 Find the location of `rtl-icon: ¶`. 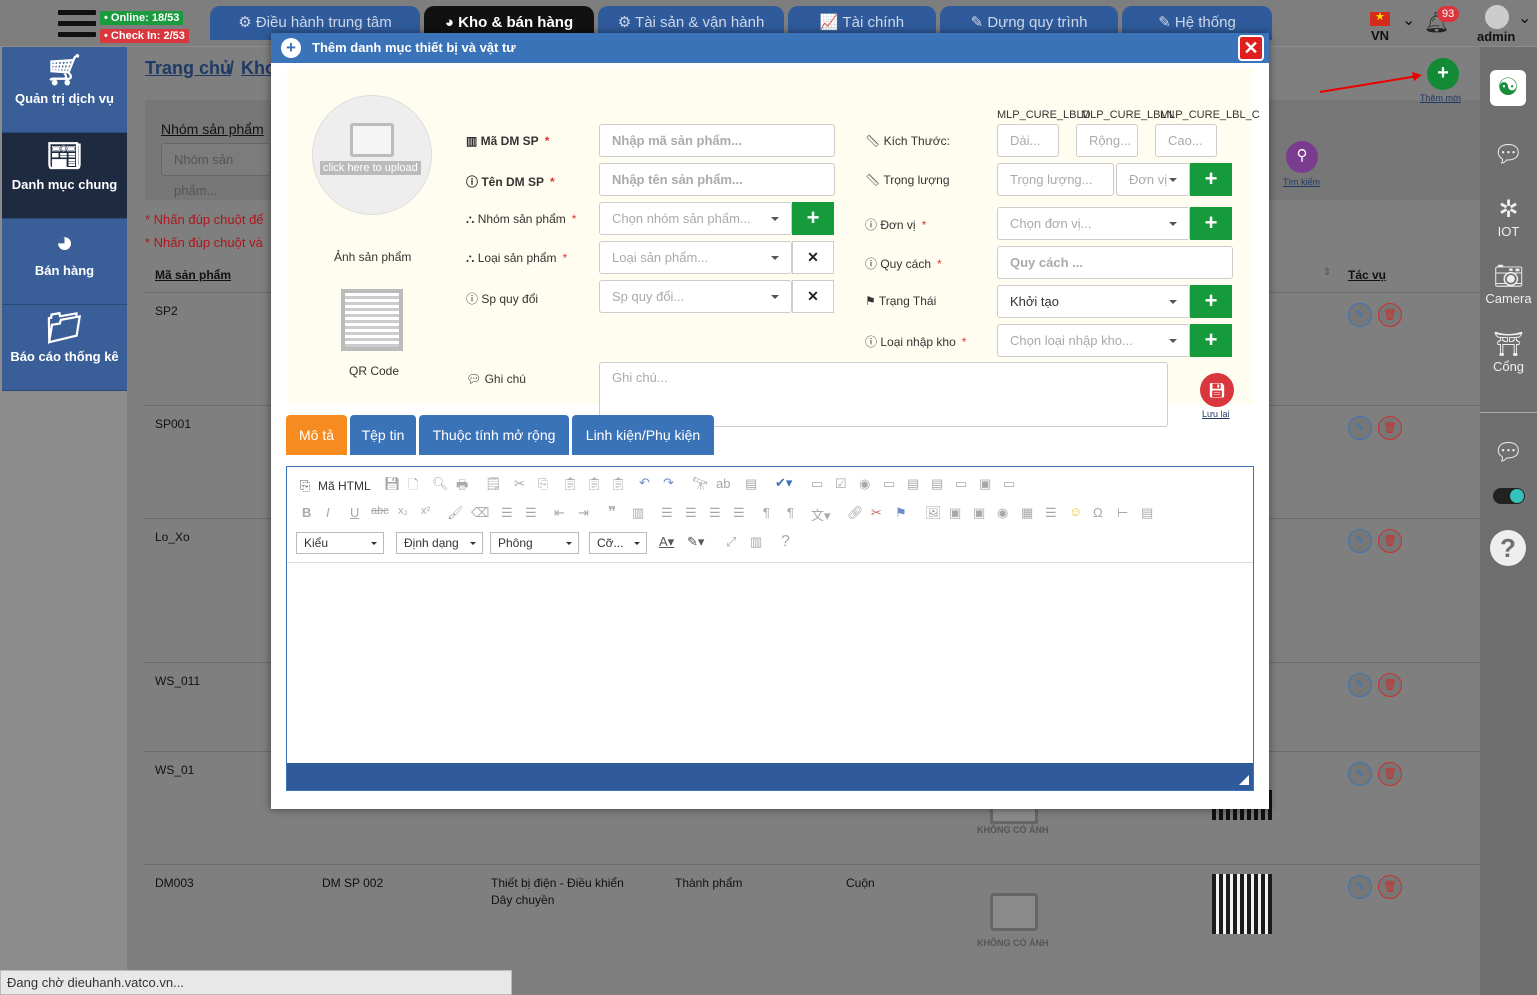

rtl-icon: ¶ is located at coordinates (790, 512).